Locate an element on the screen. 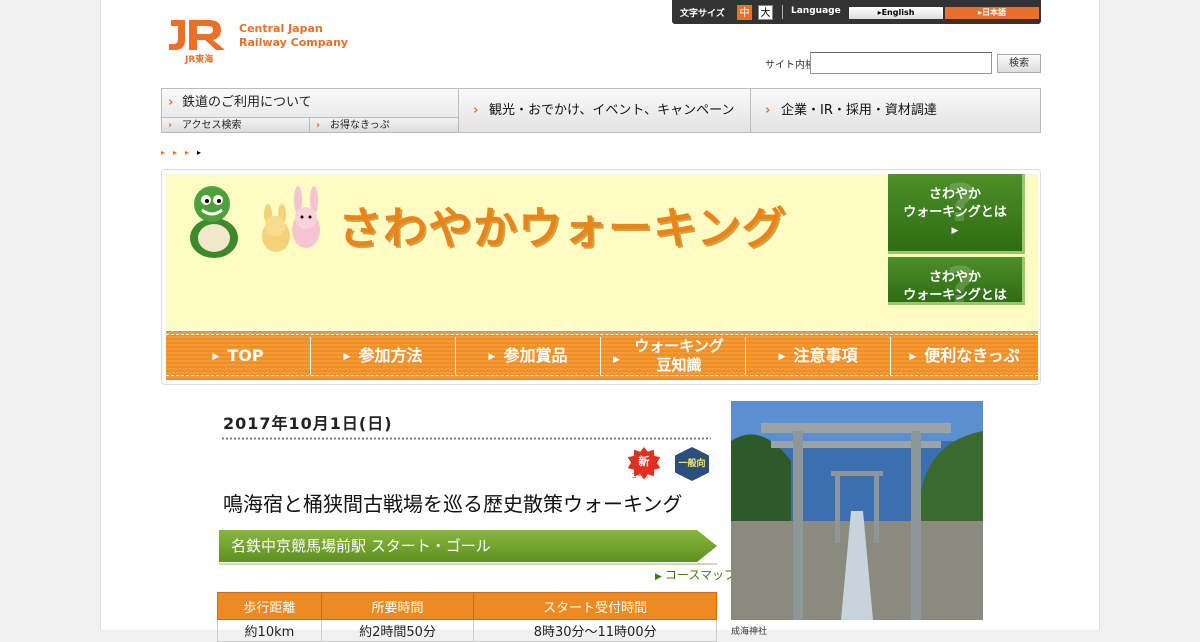 The height and width of the screenshot is (642, 1200). utility-bar: 文字サイズ 中 大 Language ▸English ▸日本語 is located at coordinates (856, 12).